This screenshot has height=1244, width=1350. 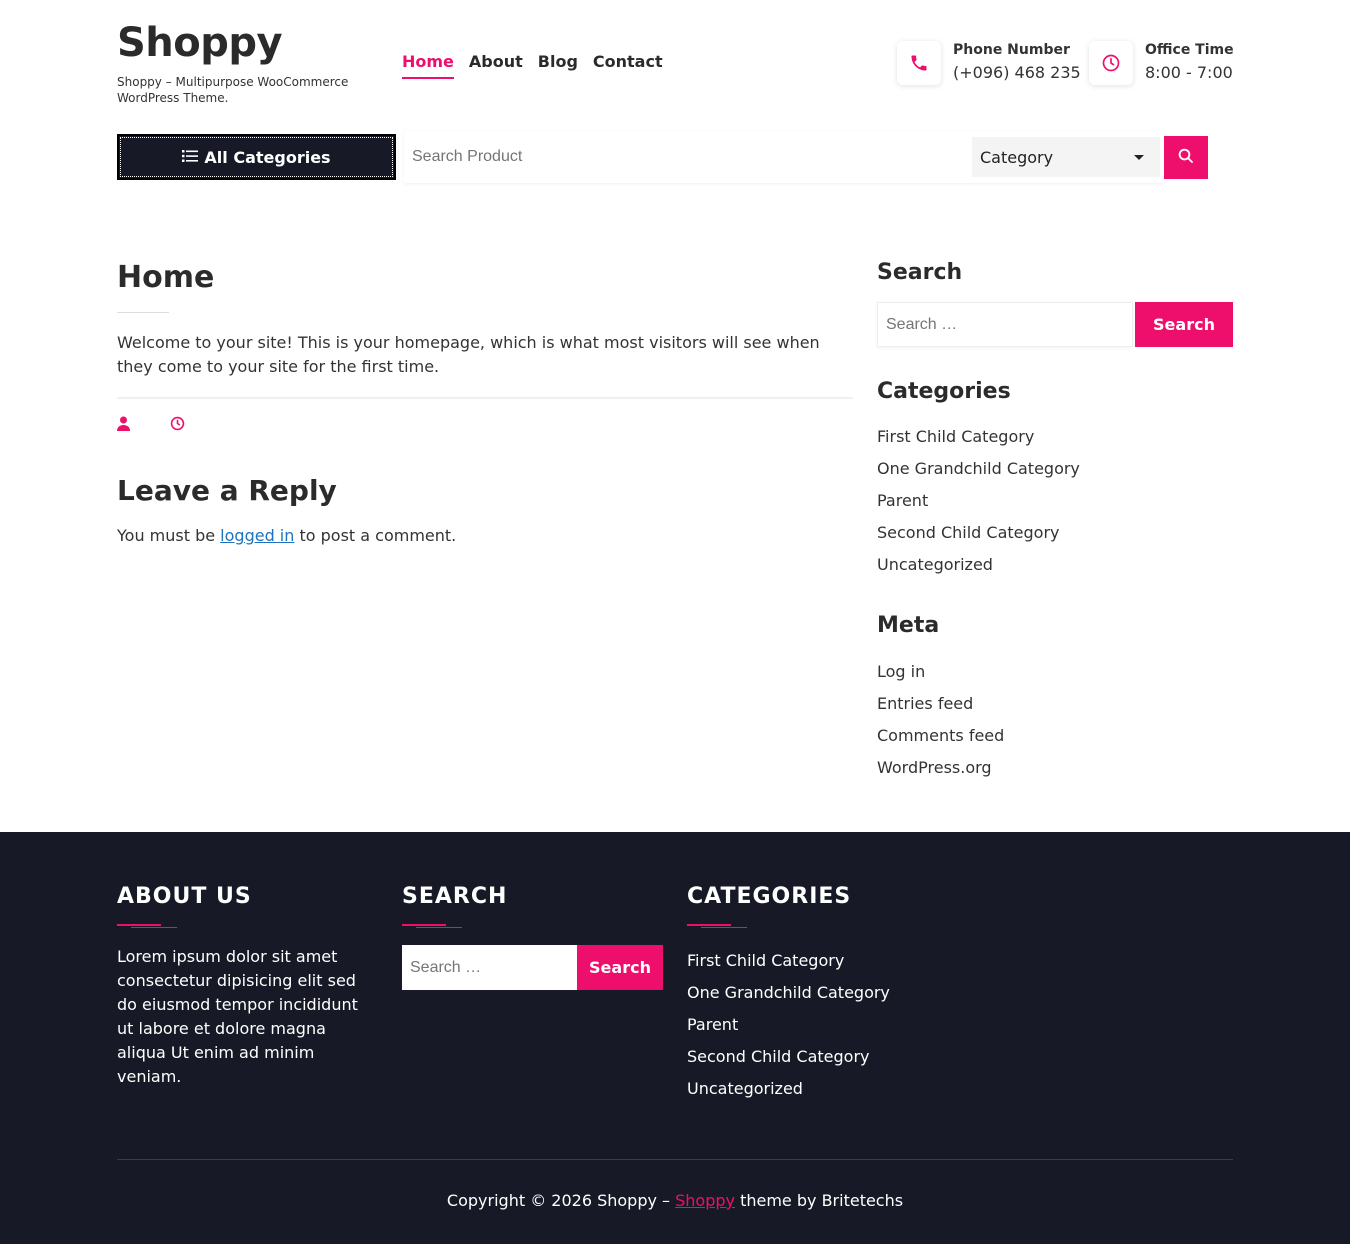 I want to click on reply-prefix: You must be, so click(x=169, y=535).